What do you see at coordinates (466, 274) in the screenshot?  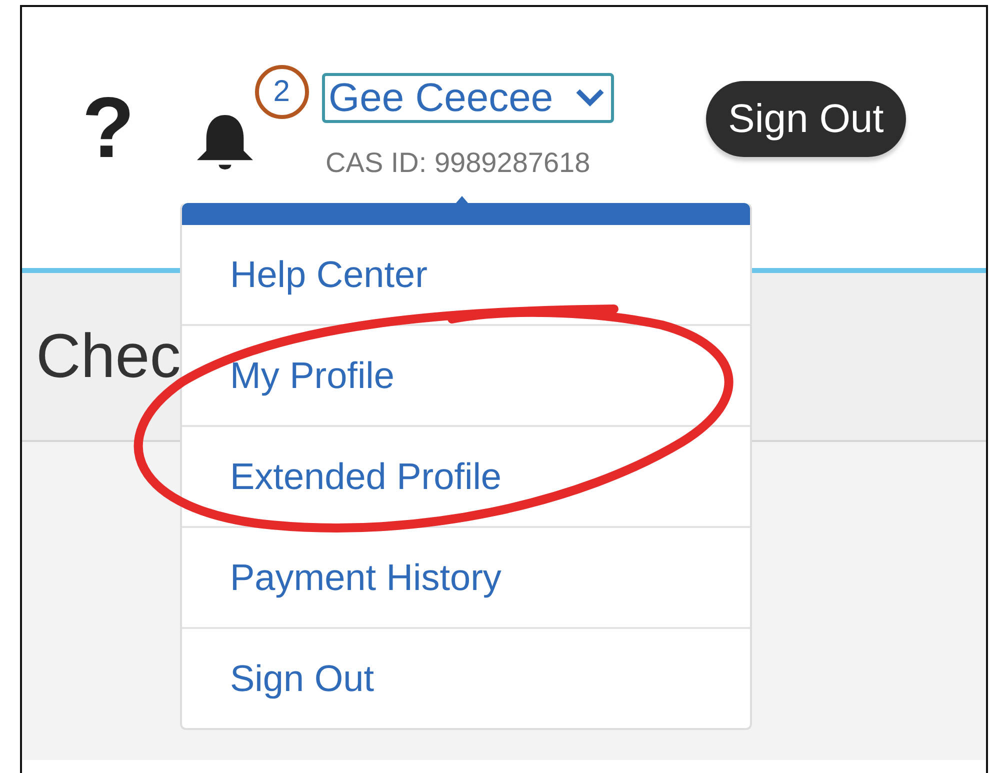 I see `menu-item: Help Center` at bounding box center [466, 274].